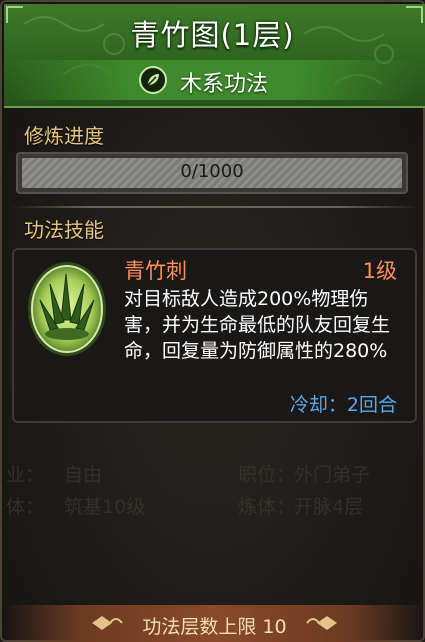 The height and width of the screenshot is (642, 425). What do you see at coordinates (267, 507) in the screenshot?
I see `background-text: 炼体：` at bounding box center [267, 507].